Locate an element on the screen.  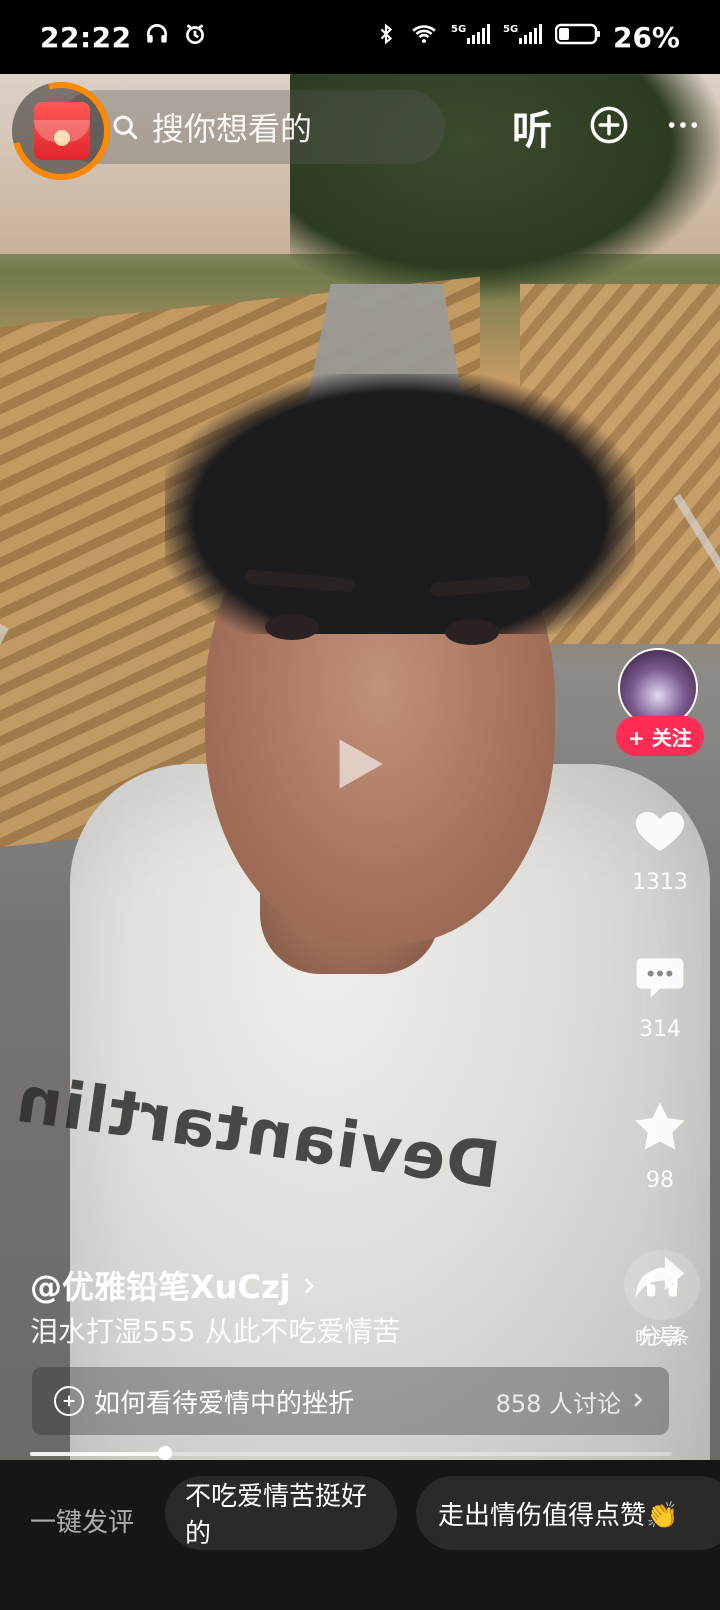
topic-meta: 858 人讨论 is located at coordinates (571, 1401).